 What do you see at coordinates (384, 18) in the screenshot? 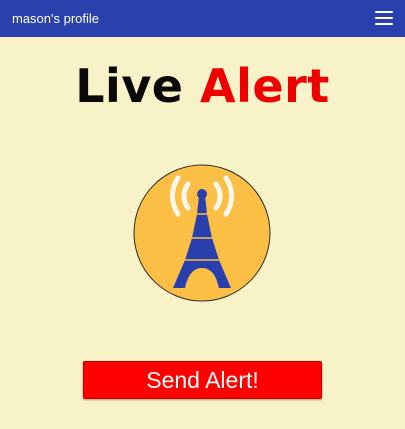
I see `hamburger-menu-icon` at bounding box center [384, 18].